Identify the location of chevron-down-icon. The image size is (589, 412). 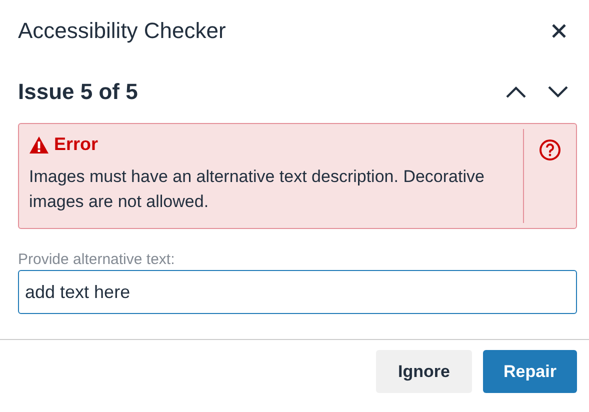
(558, 92).